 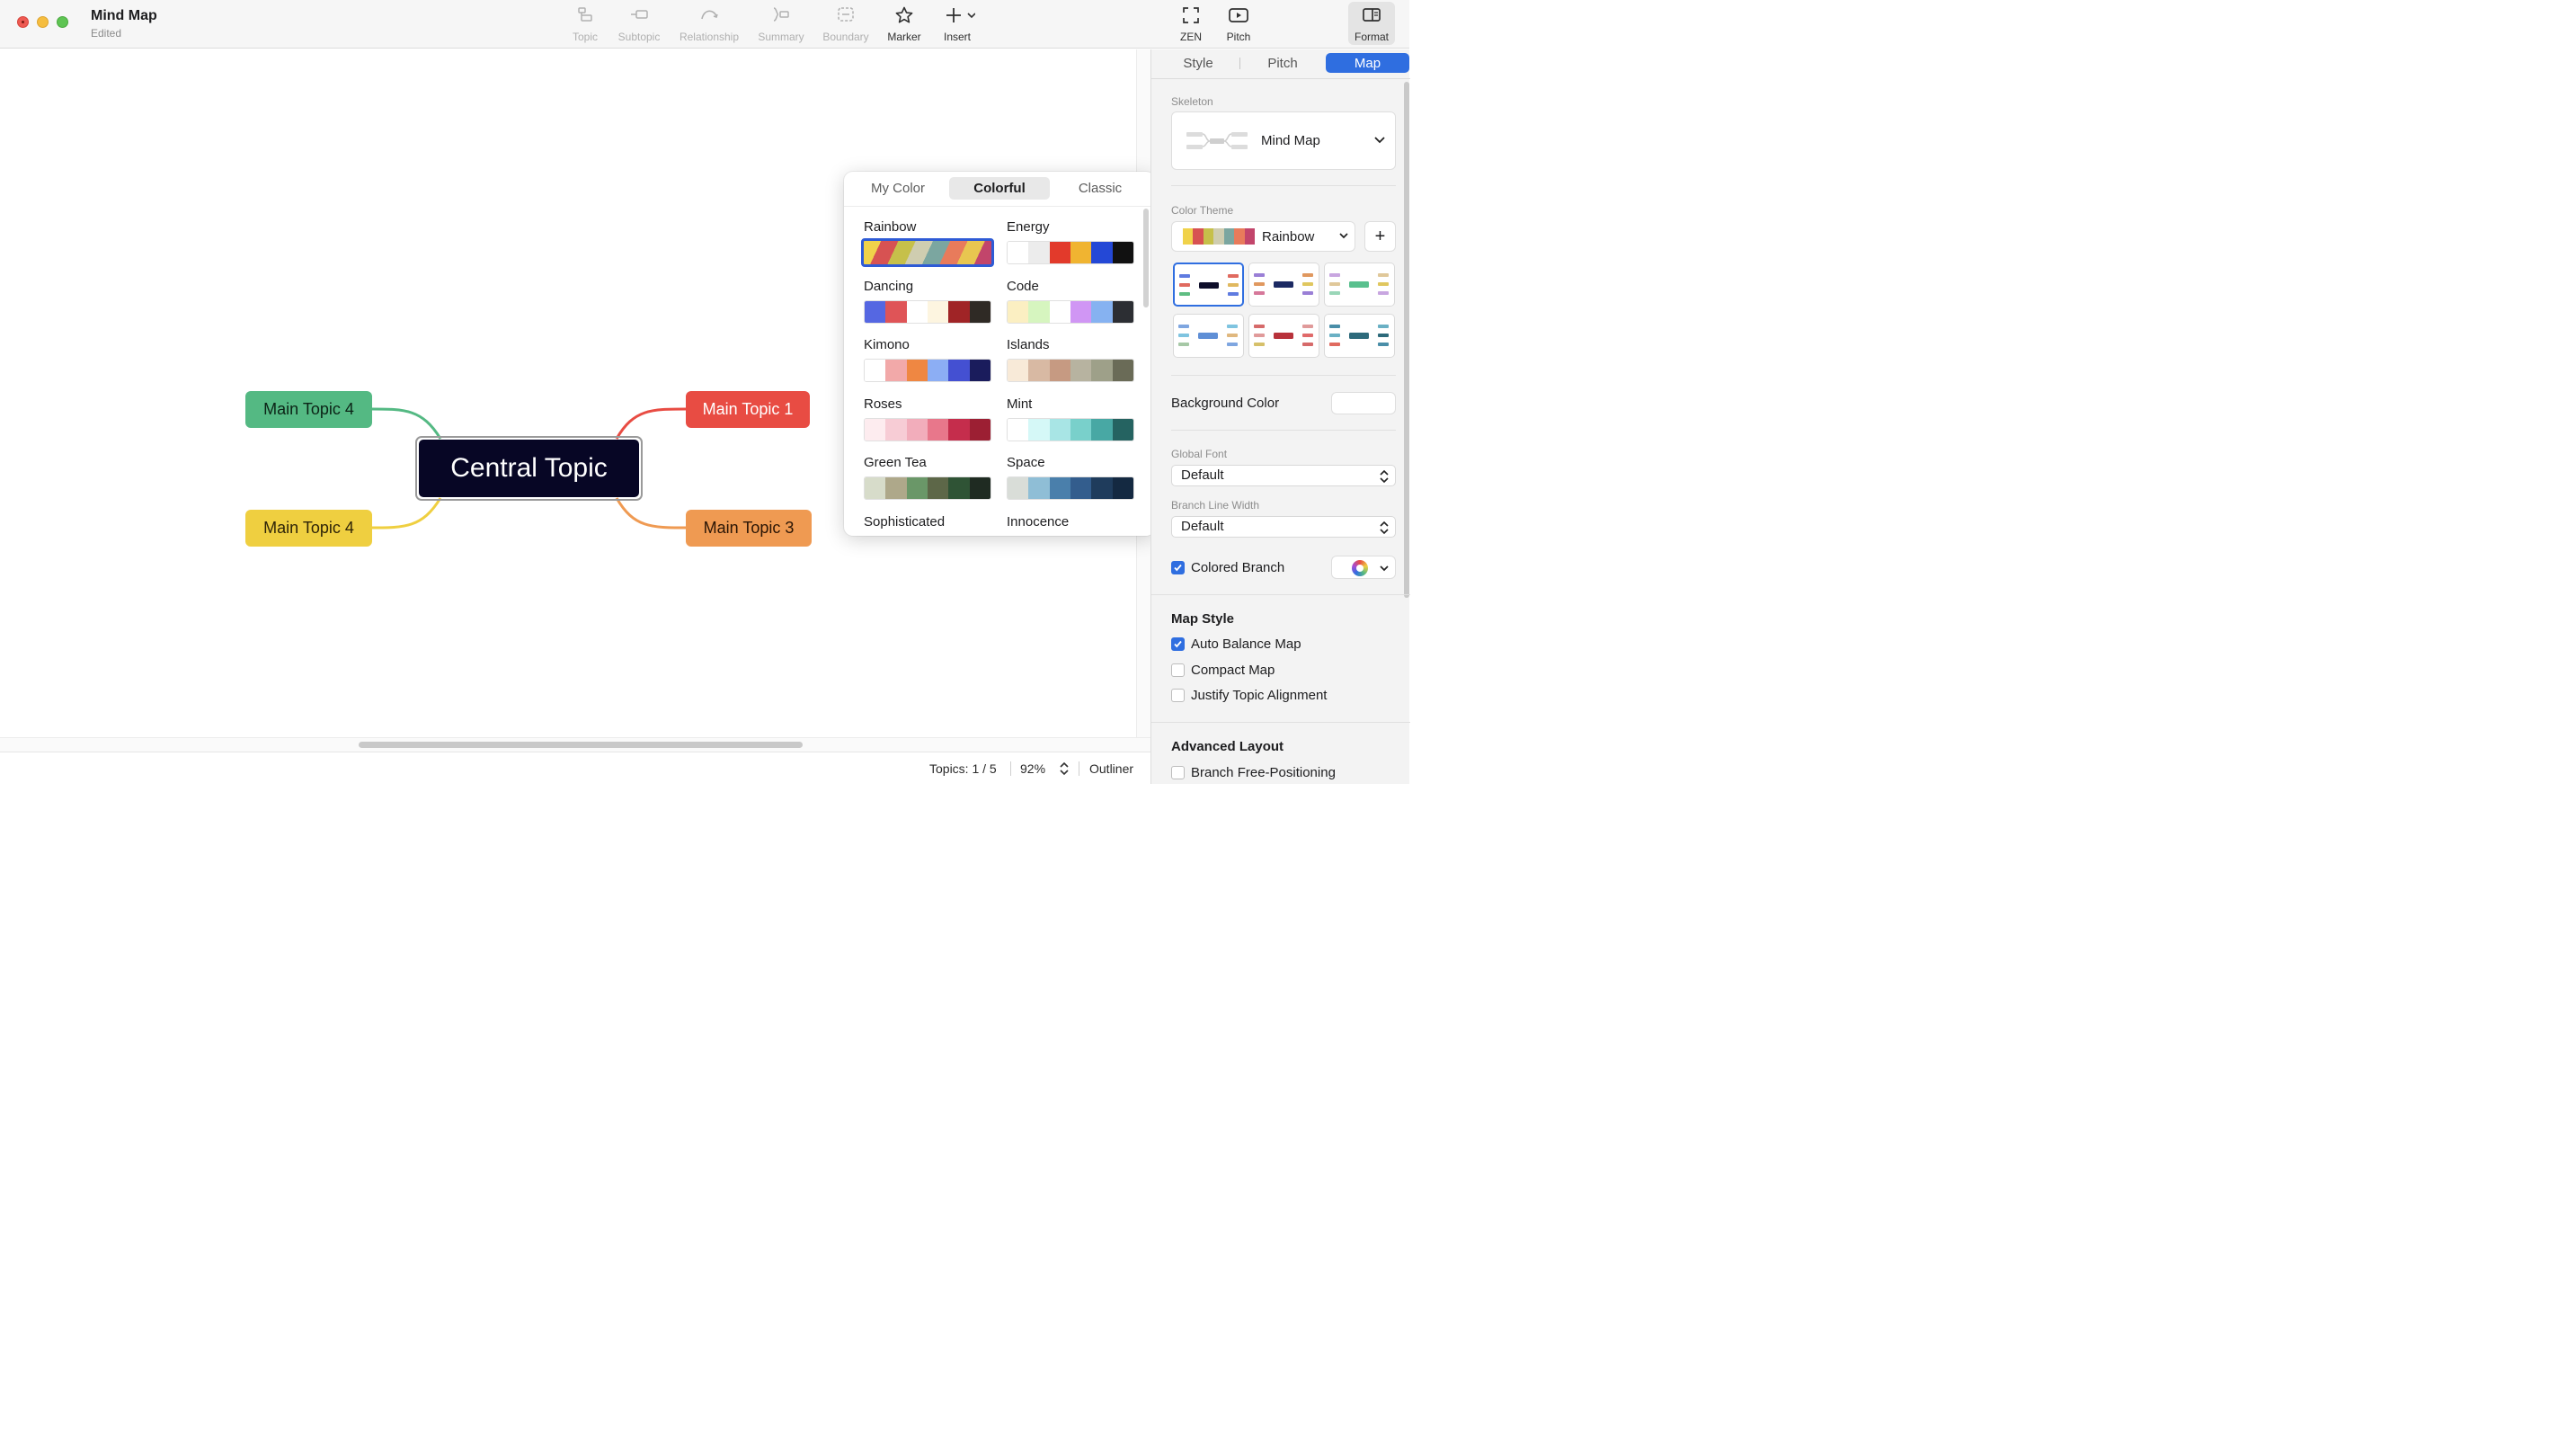 What do you see at coordinates (308, 409) in the screenshot?
I see `main-topic-top-left: Main Topic 4` at bounding box center [308, 409].